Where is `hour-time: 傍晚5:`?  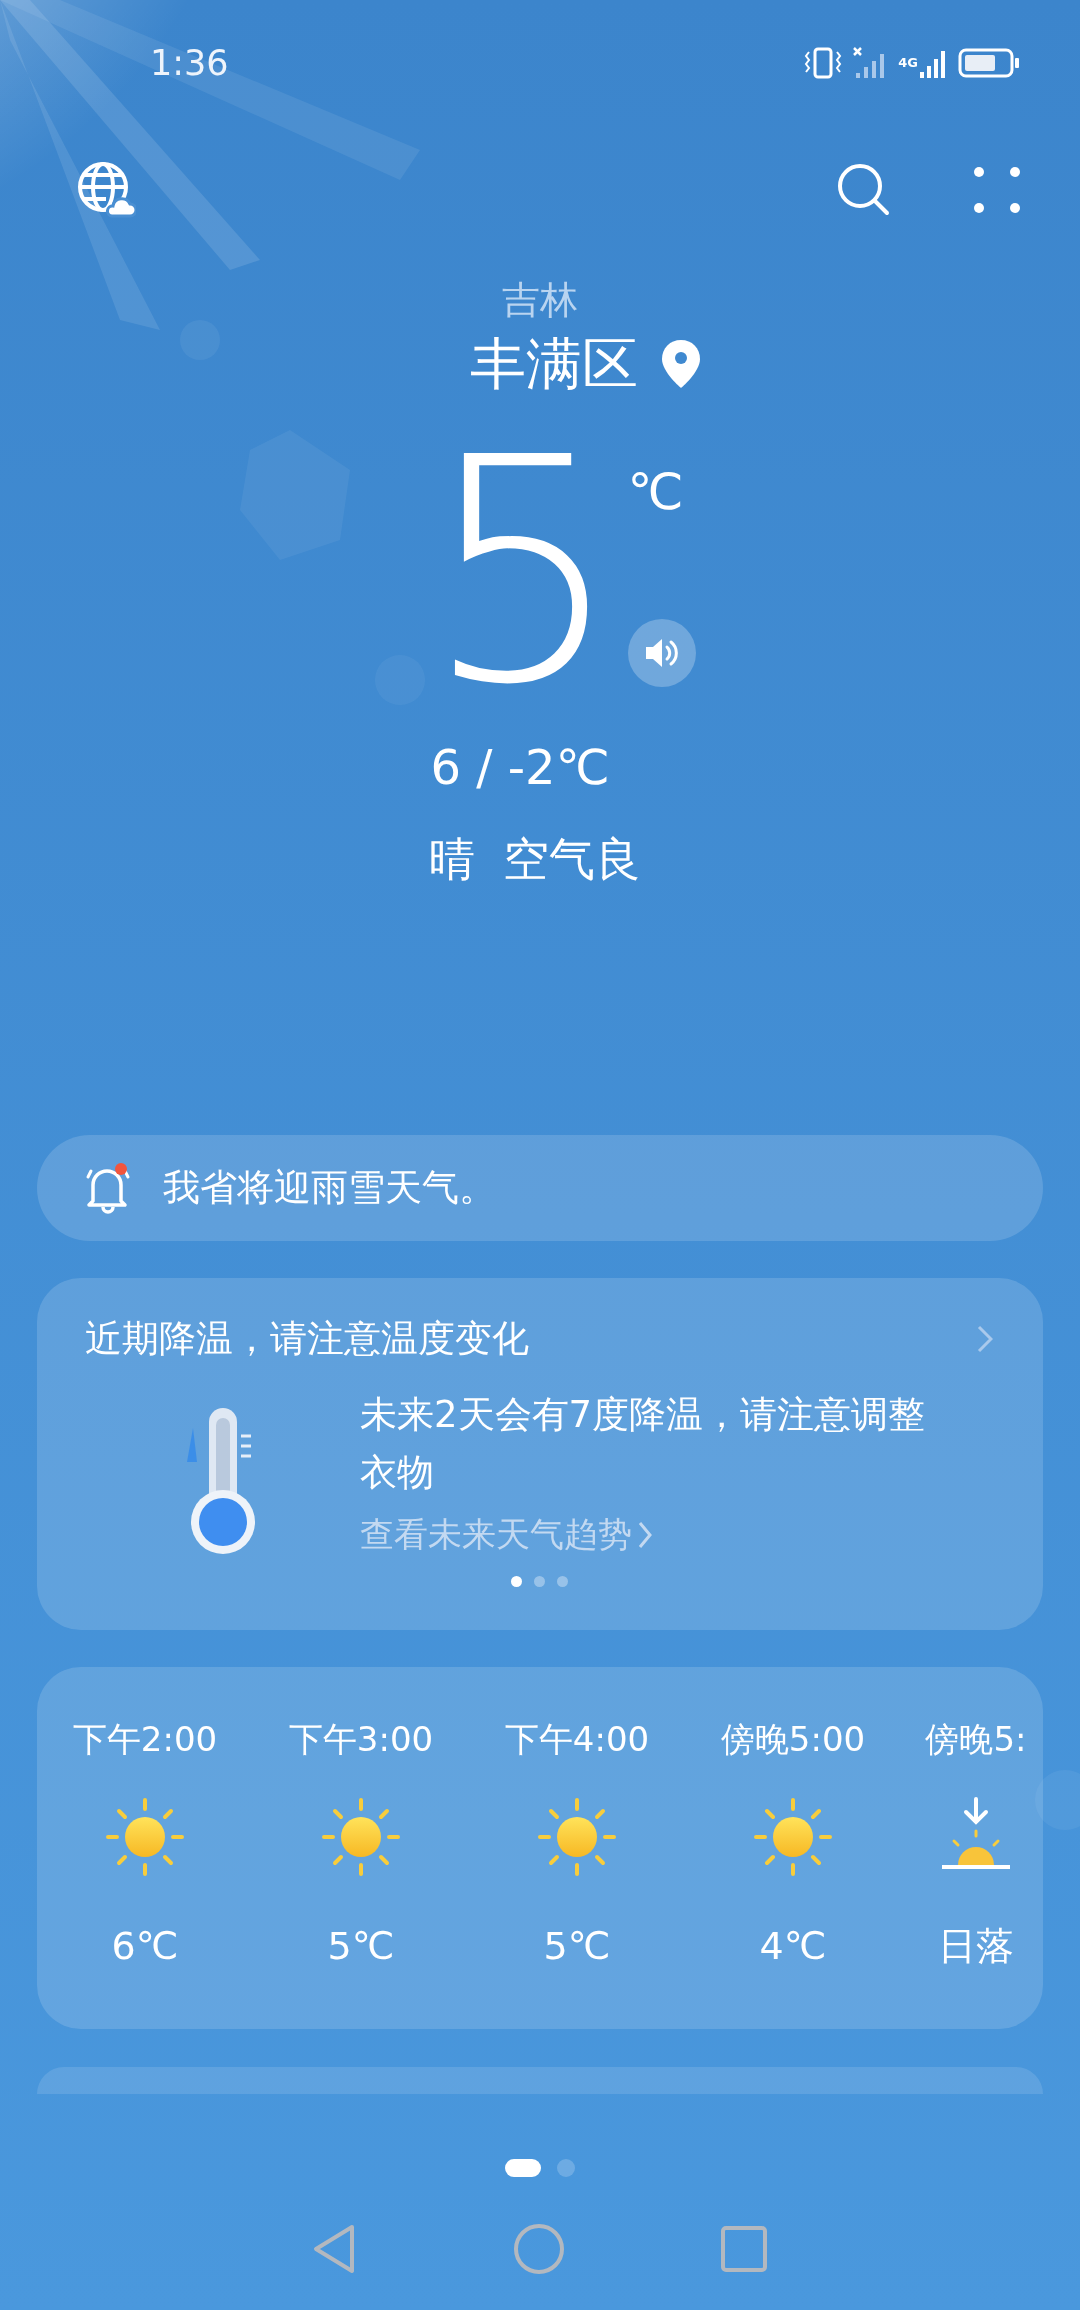 hour-time: 傍晚5: is located at coordinates (976, 1739).